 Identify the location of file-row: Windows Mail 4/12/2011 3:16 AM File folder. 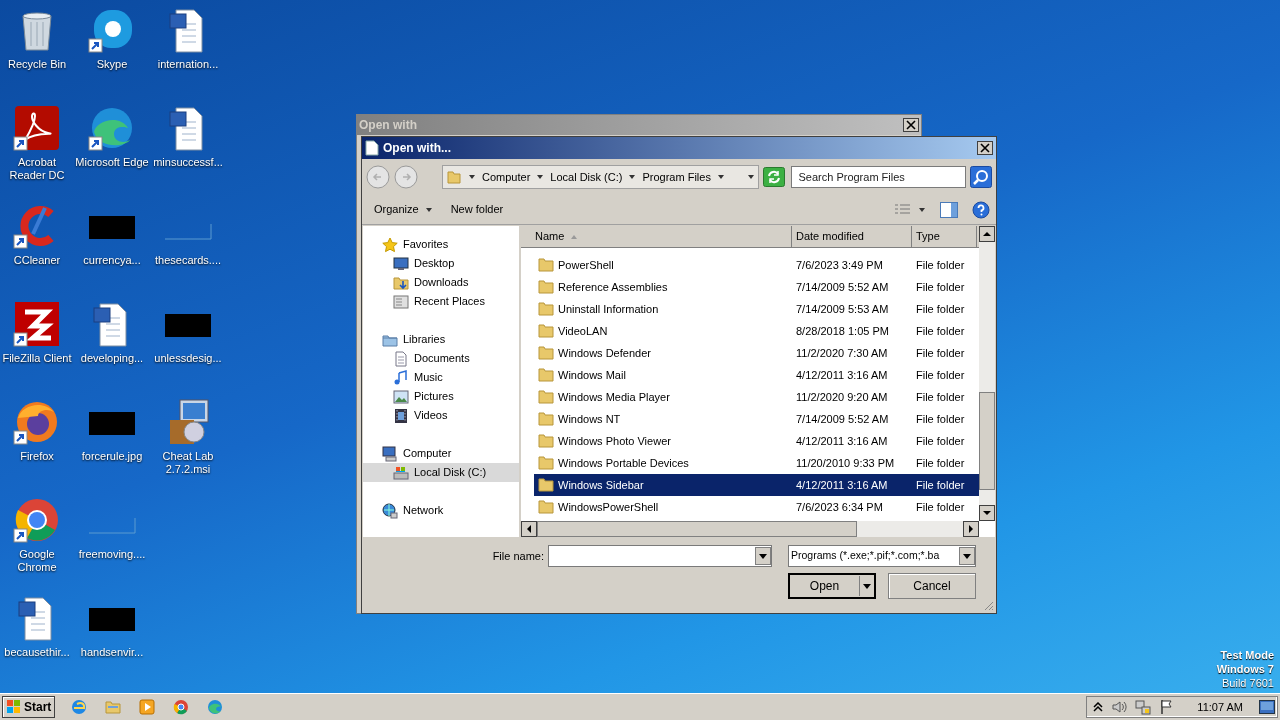
(756, 375).